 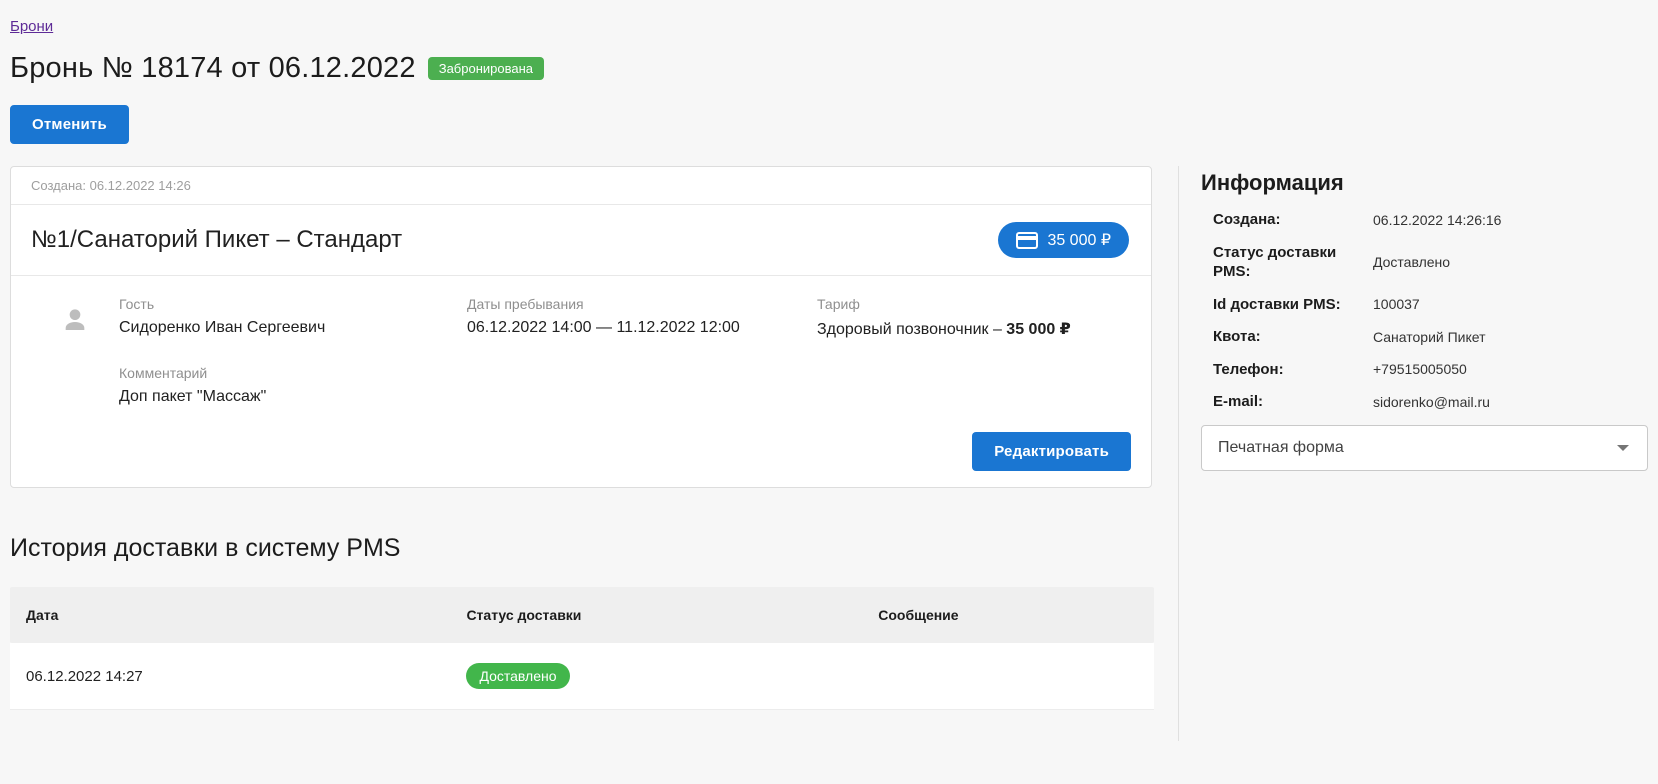 What do you see at coordinates (625, 385) in the screenshot?
I see `comment-field: Комментарий Доп пакет "Массаж"` at bounding box center [625, 385].